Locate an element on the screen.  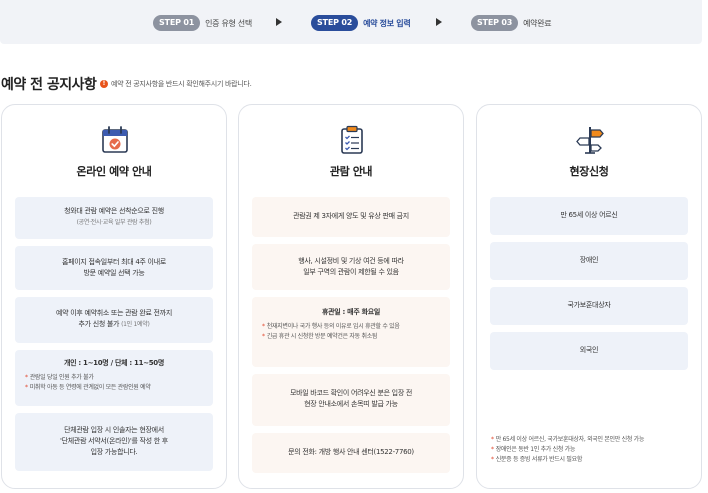
info-box: 관람권 제 3자에게 양도 및 유상 판매 금지 is located at coordinates (351, 217).